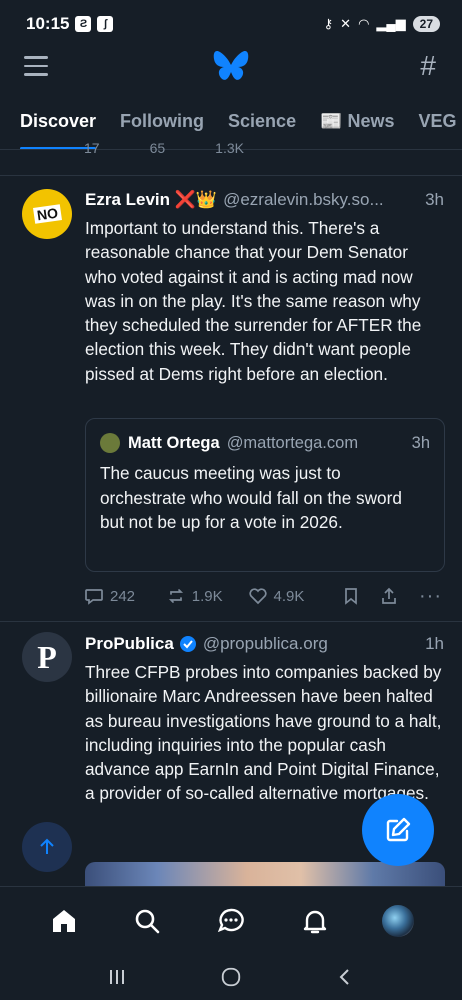  I want to click on nav-chat, so click(231, 921).